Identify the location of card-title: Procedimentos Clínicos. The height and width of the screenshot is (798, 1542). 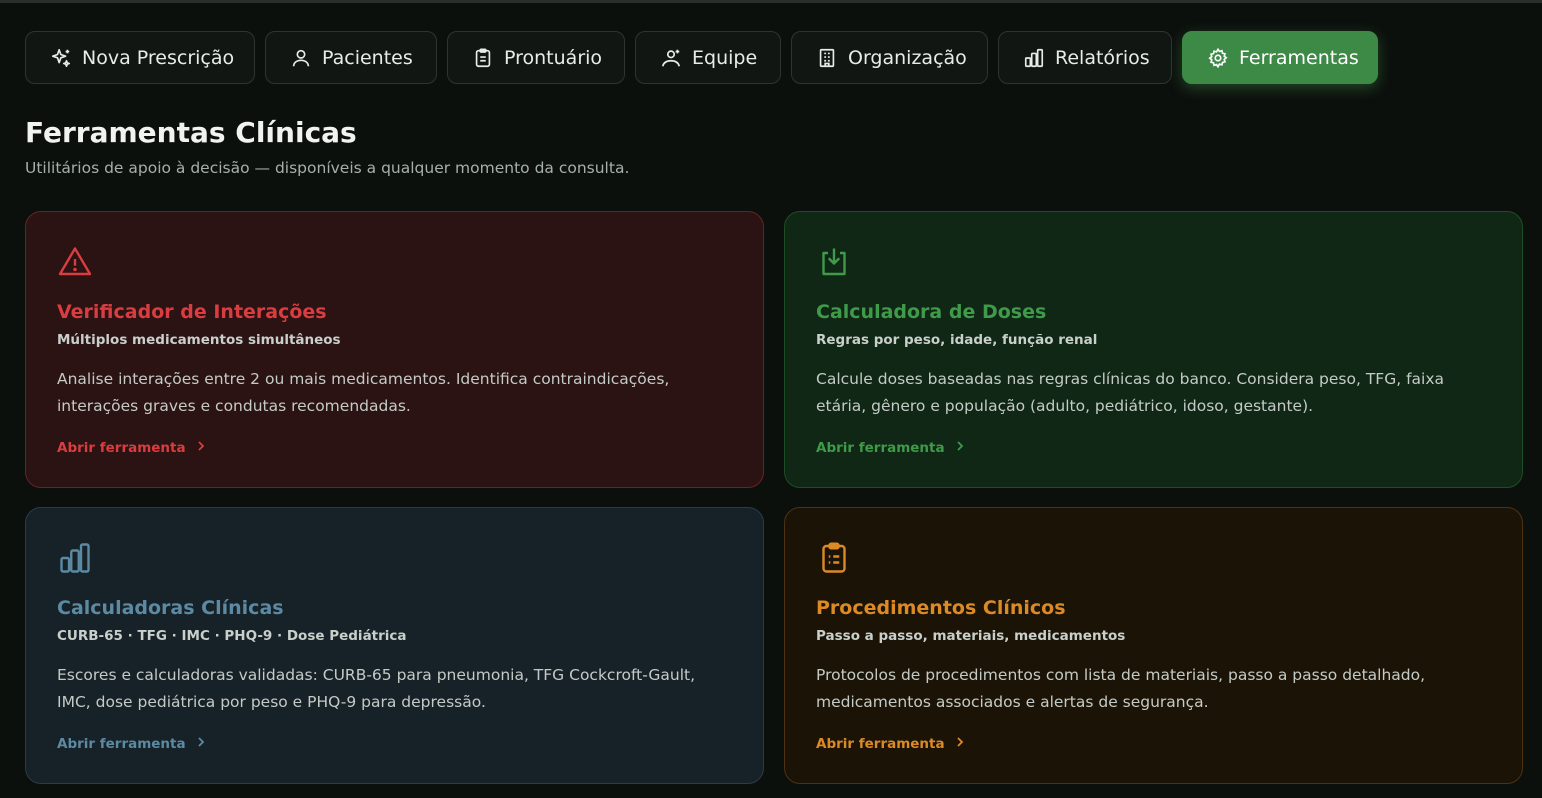
(941, 608).